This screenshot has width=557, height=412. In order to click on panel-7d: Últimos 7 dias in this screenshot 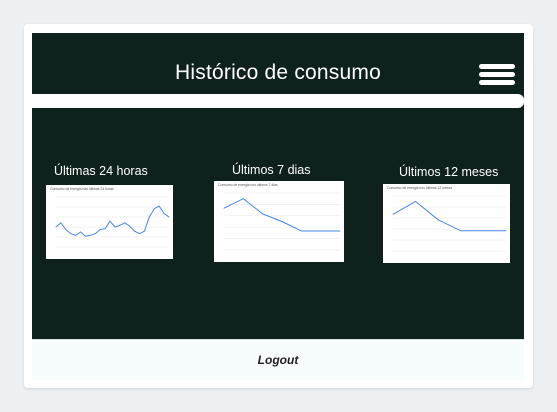, I will do `click(271, 170)`.